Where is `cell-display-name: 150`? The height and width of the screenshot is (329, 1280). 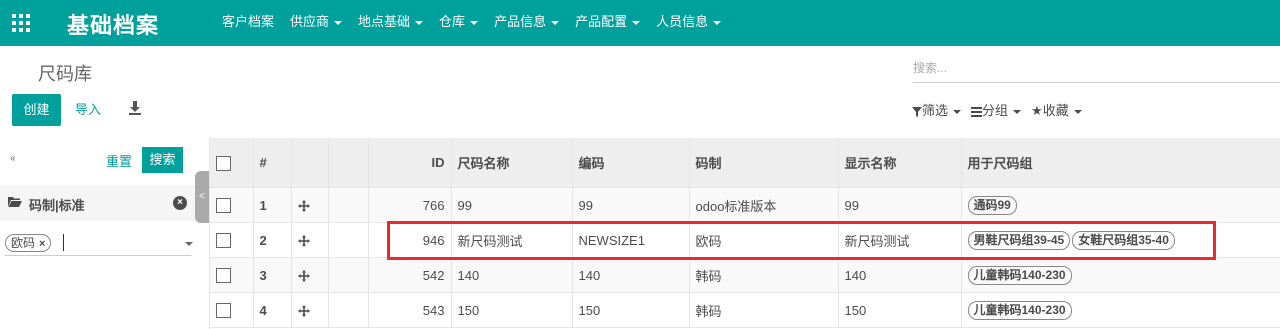 cell-display-name: 150 is located at coordinates (900, 310).